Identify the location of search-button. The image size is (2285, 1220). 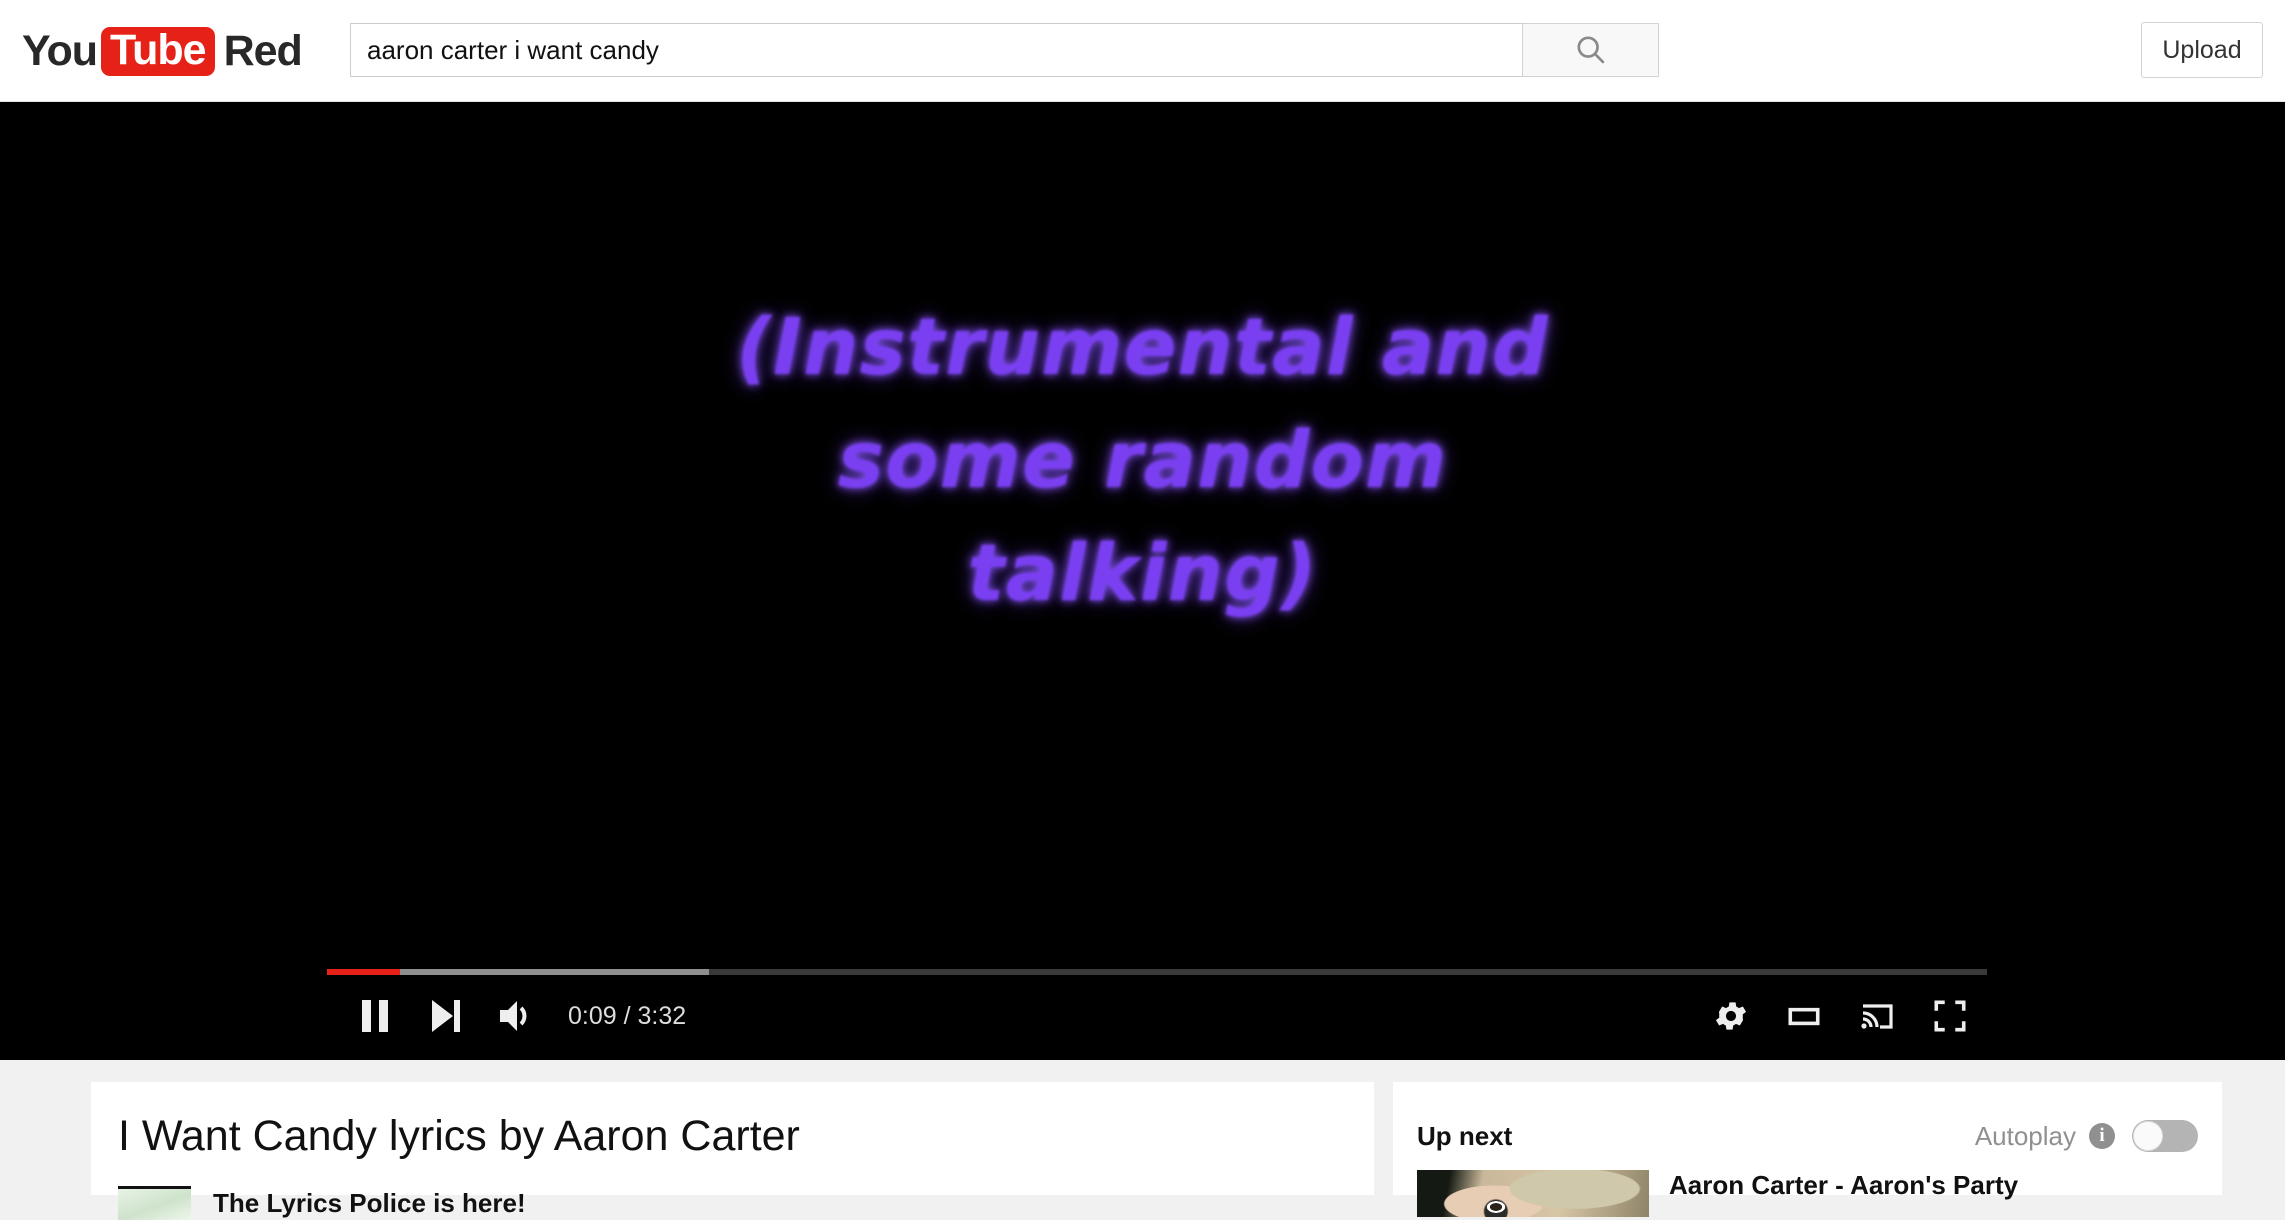
(1590, 50).